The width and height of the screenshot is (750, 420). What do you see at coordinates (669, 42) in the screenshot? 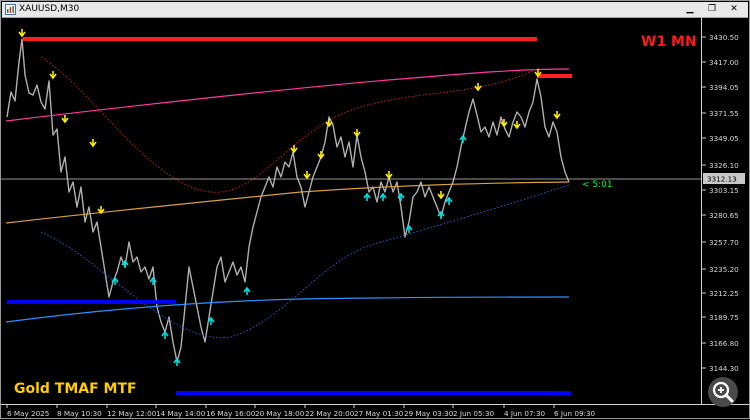
I see `timeframes-overlay-label: W1 MN` at bounding box center [669, 42].